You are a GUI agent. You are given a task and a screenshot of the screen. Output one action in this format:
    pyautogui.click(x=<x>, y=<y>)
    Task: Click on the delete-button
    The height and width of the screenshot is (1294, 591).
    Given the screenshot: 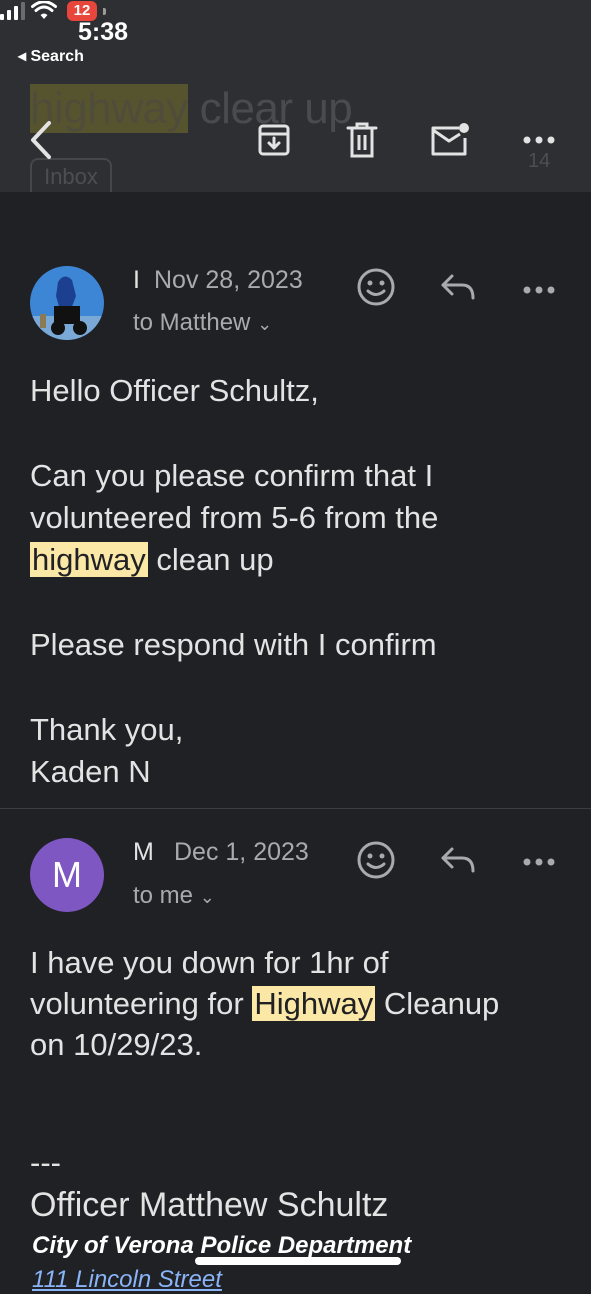 What is the action you would take?
    pyautogui.click(x=362, y=140)
    